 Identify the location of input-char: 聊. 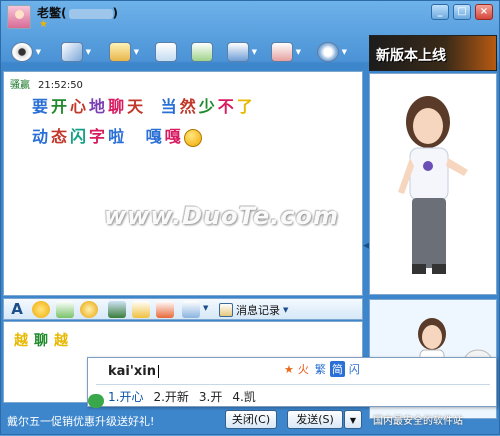
(44, 341).